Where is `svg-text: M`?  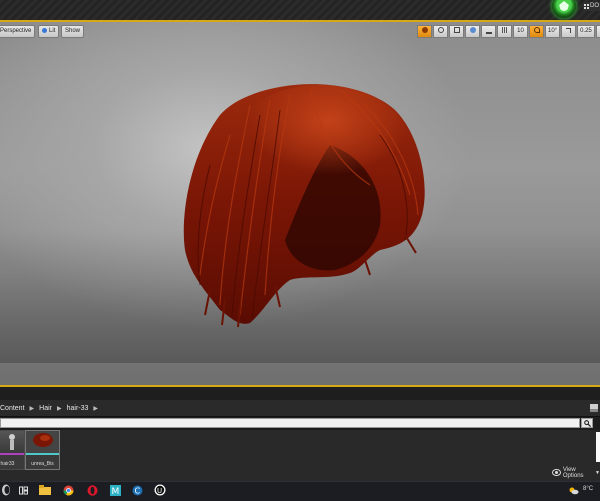
svg-text: M is located at coordinates (115, 491).